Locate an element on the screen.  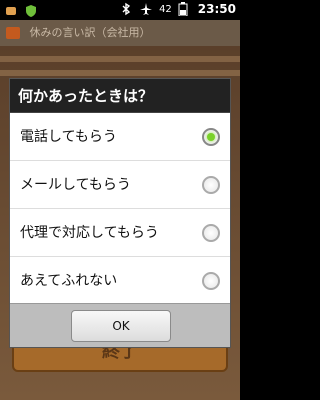
clock: 23:50 is located at coordinates (216, 9).